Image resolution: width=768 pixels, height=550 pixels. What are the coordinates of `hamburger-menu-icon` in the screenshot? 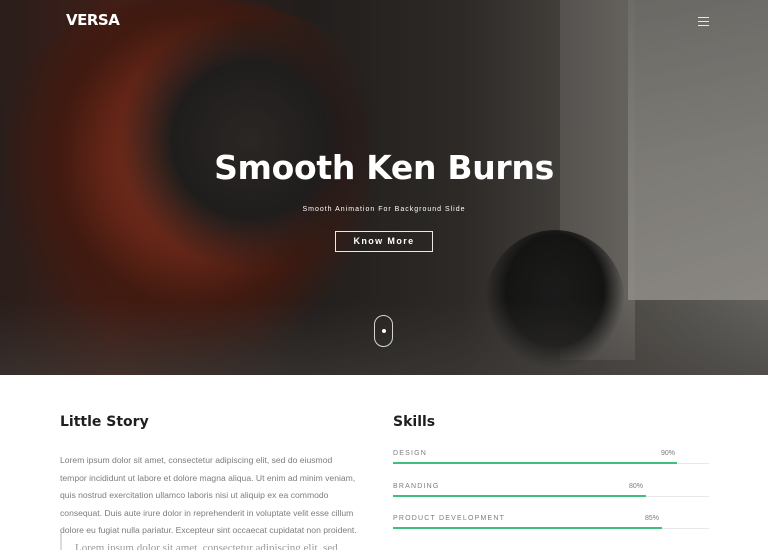 It's located at (703, 21).